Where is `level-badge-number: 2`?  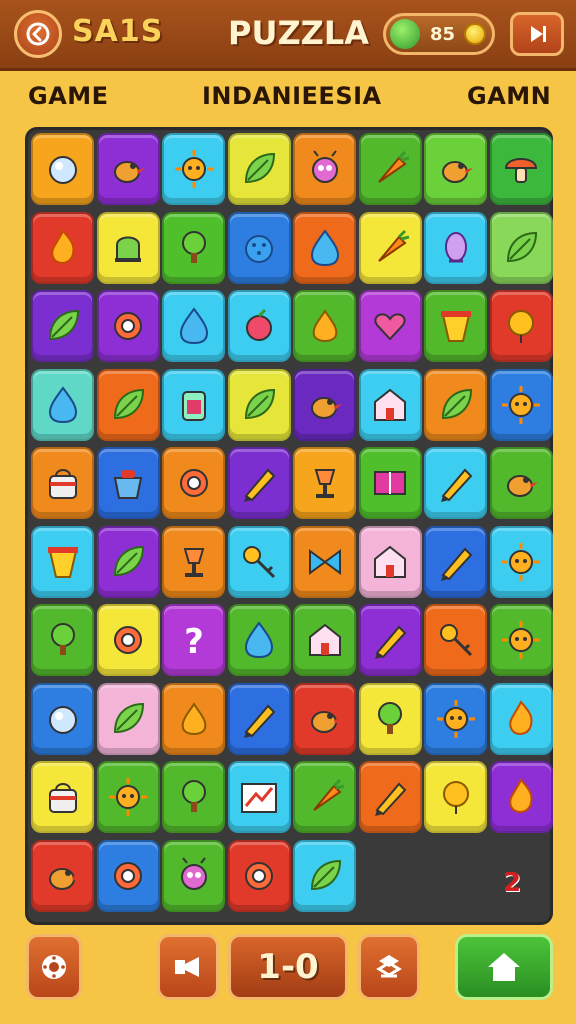
level-badge-number: 2 is located at coordinates (512, 883).